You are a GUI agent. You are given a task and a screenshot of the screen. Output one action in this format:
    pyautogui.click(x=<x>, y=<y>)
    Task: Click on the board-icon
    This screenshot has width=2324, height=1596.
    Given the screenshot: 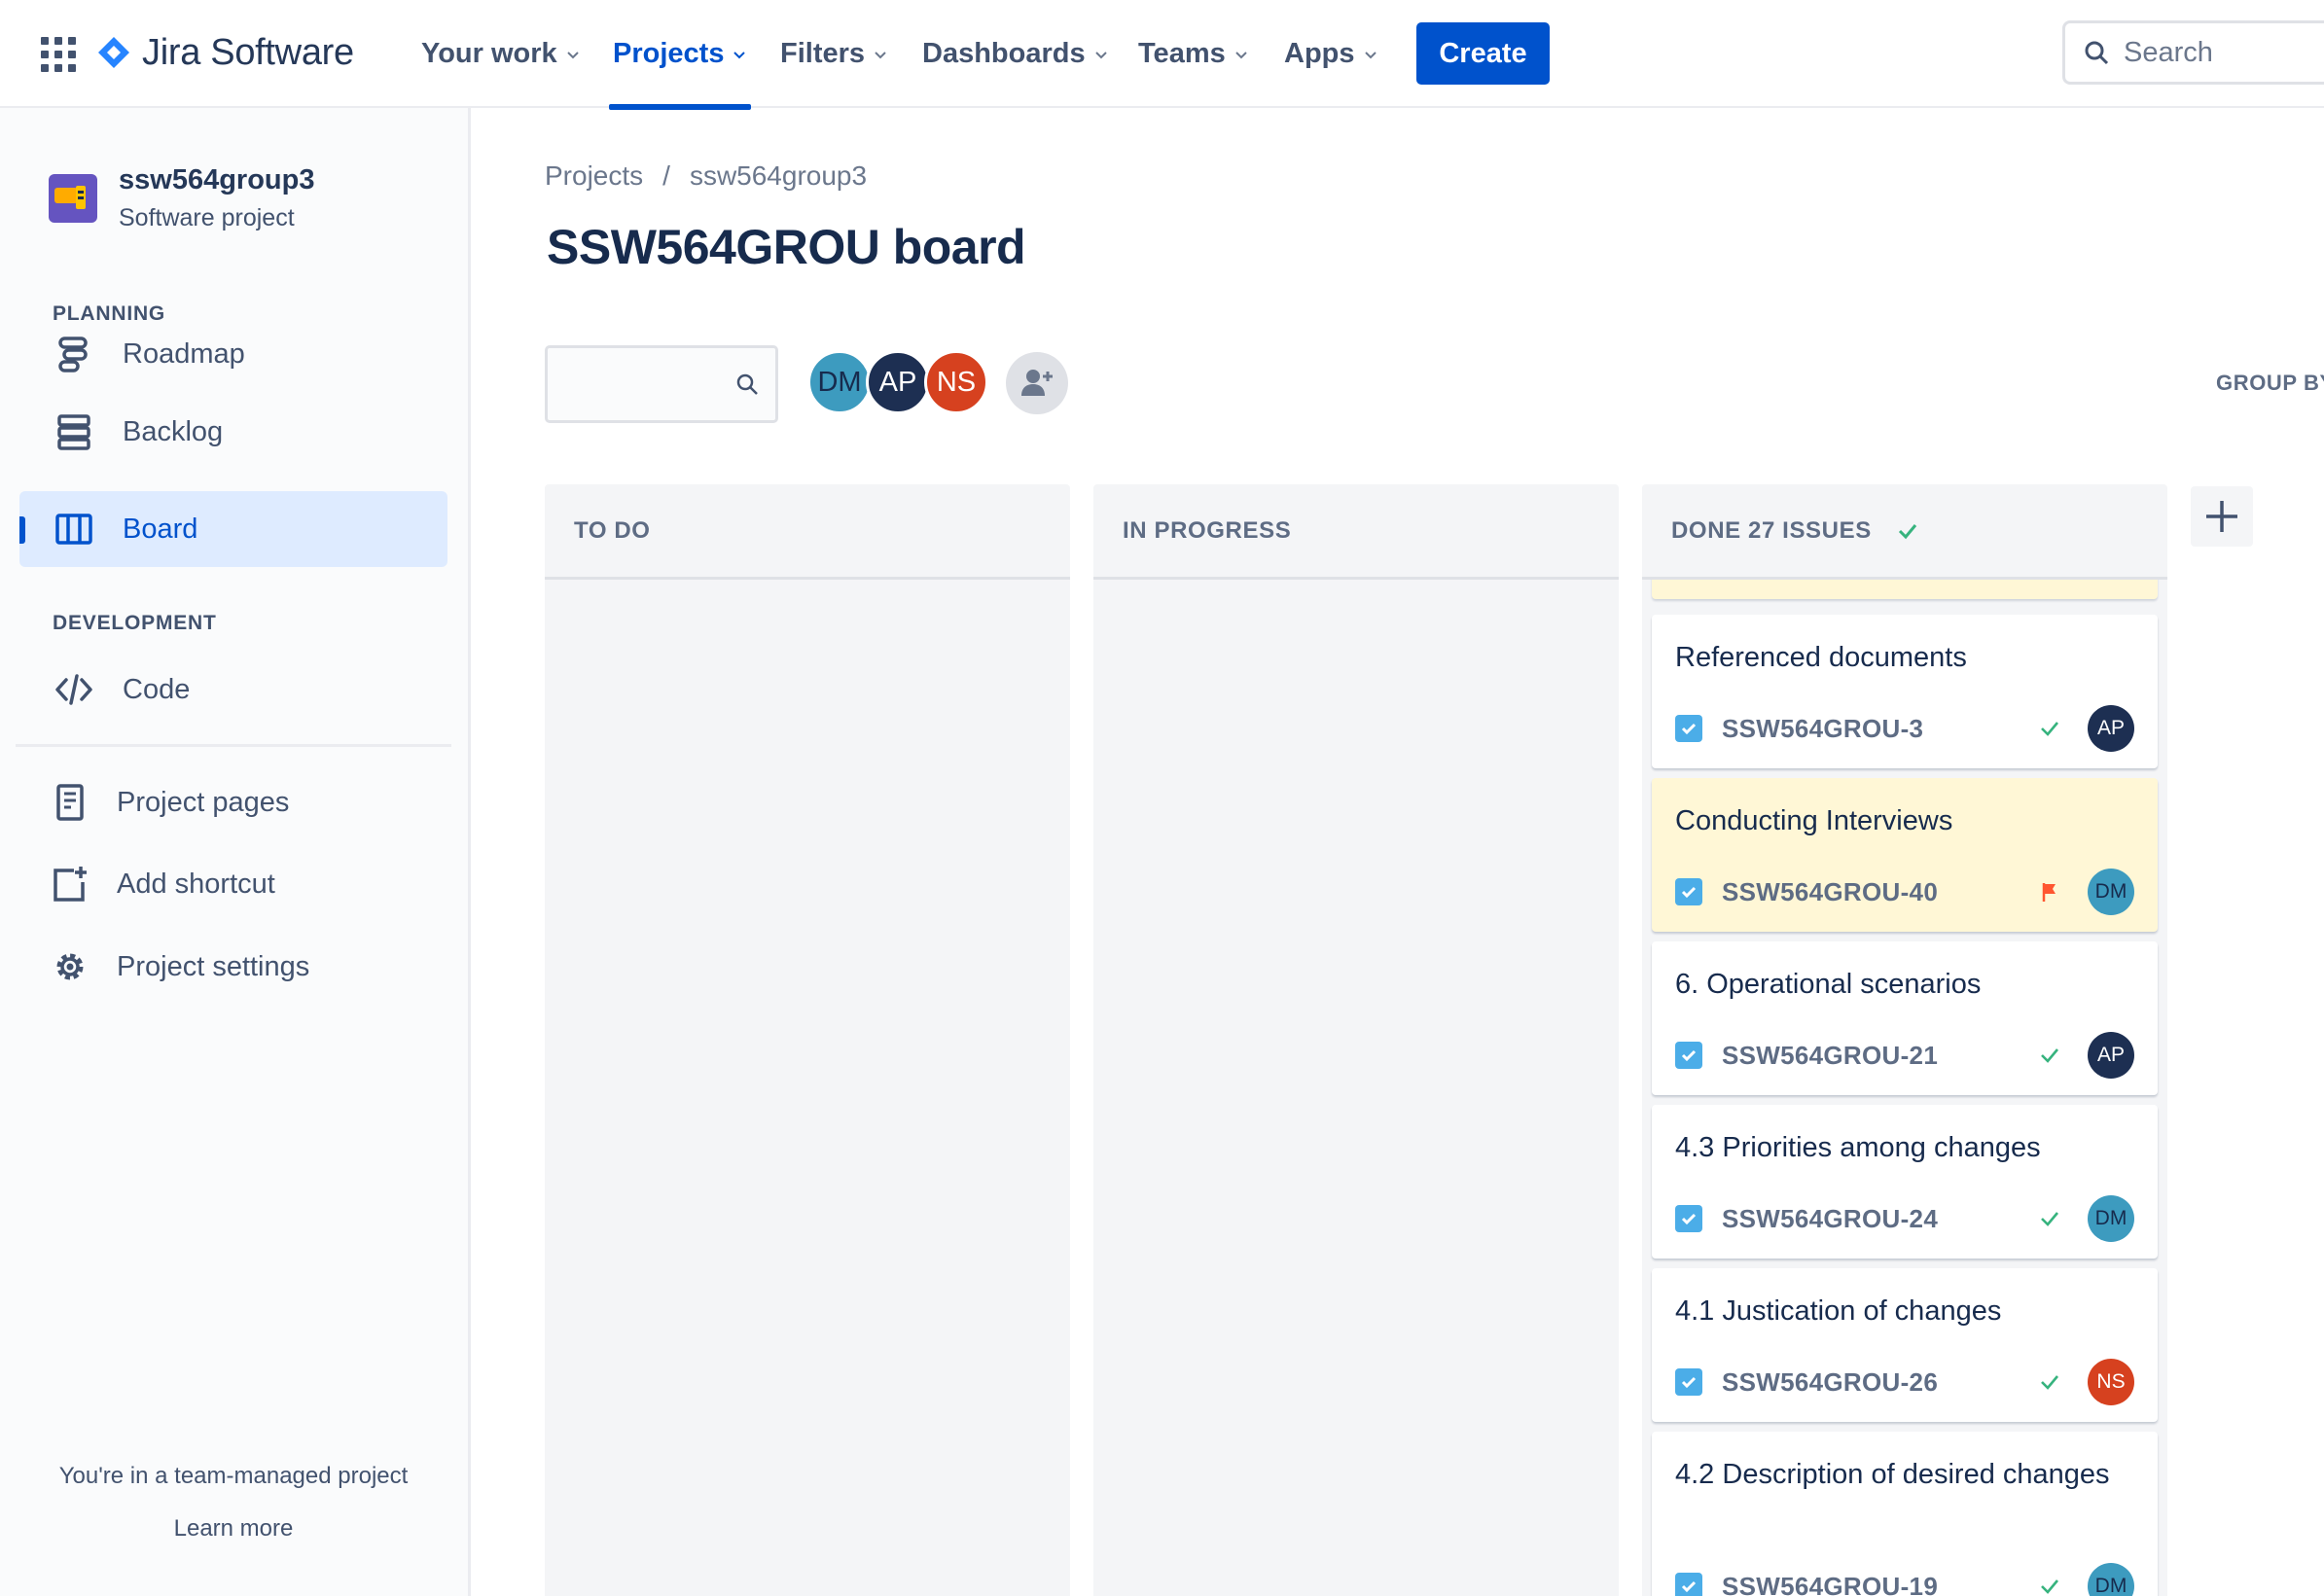 What is the action you would take?
    pyautogui.click(x=73, y=529)
    